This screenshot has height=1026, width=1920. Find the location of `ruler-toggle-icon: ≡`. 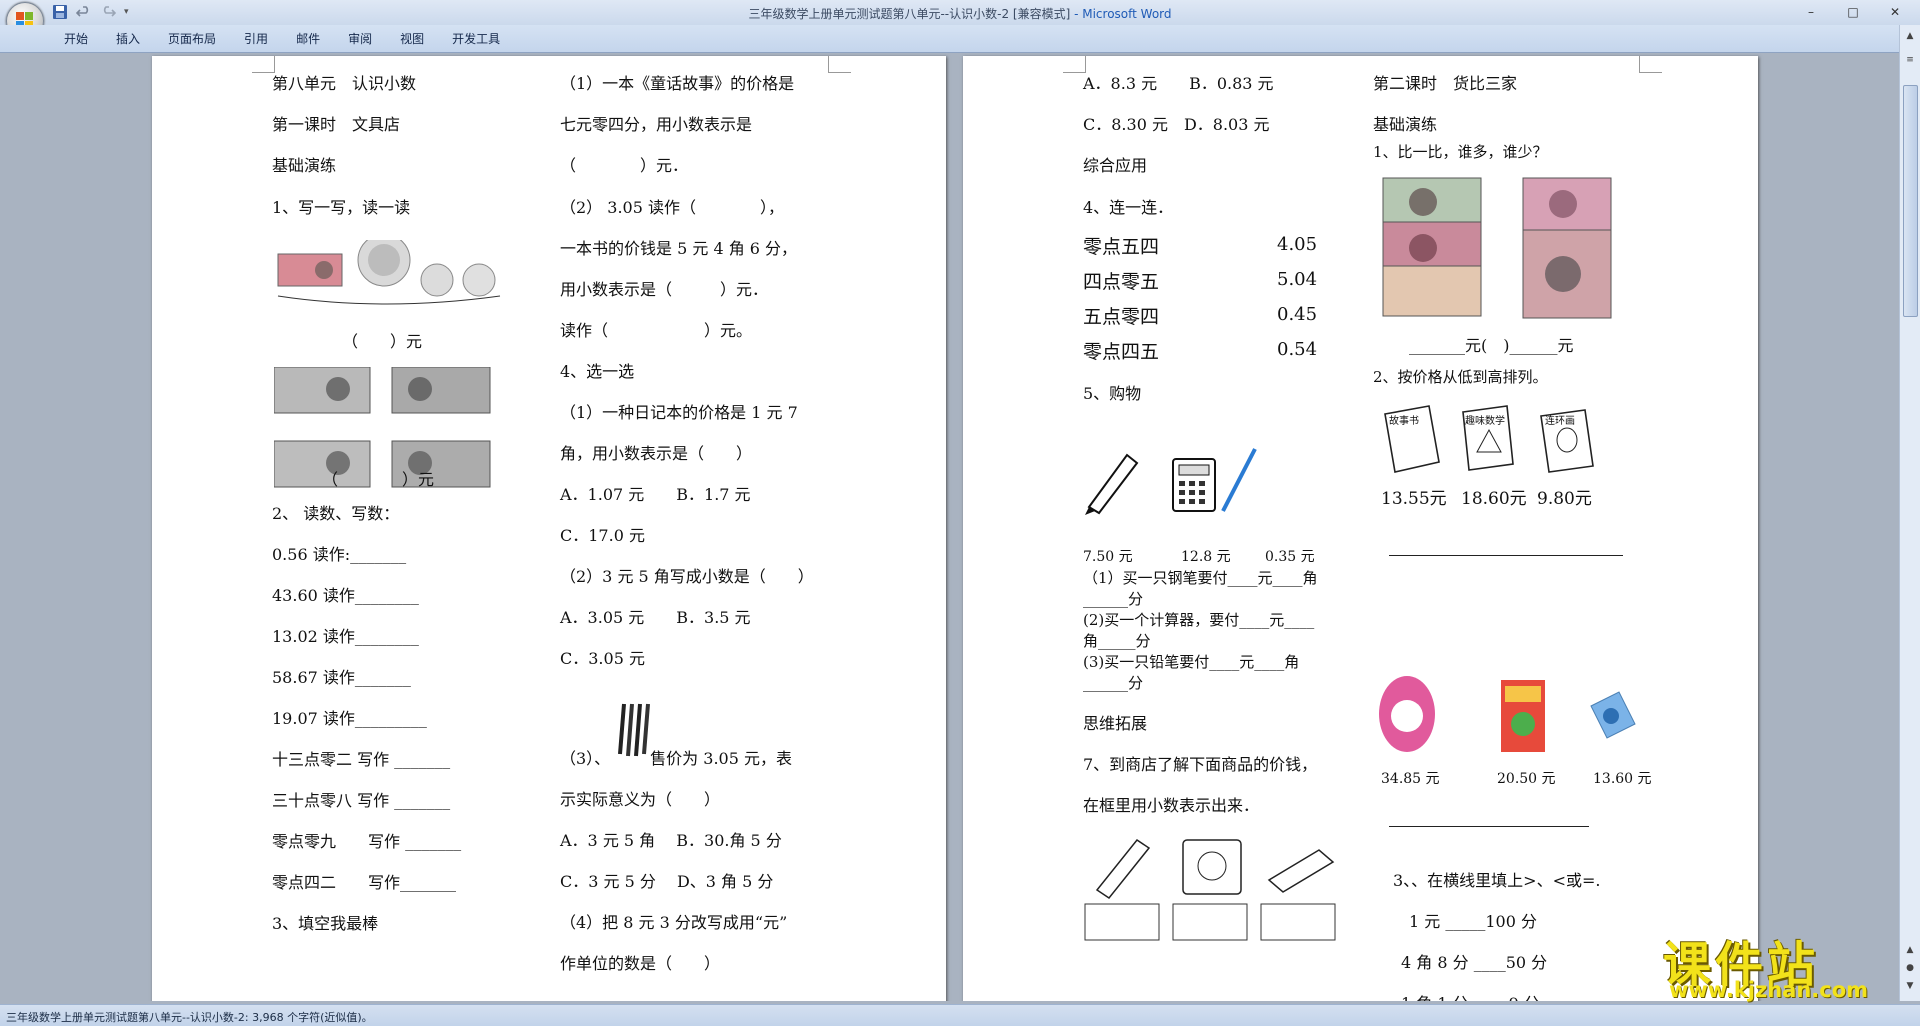

ruler-toggle-icon: ≡ is located at coordinates (1910, 60).